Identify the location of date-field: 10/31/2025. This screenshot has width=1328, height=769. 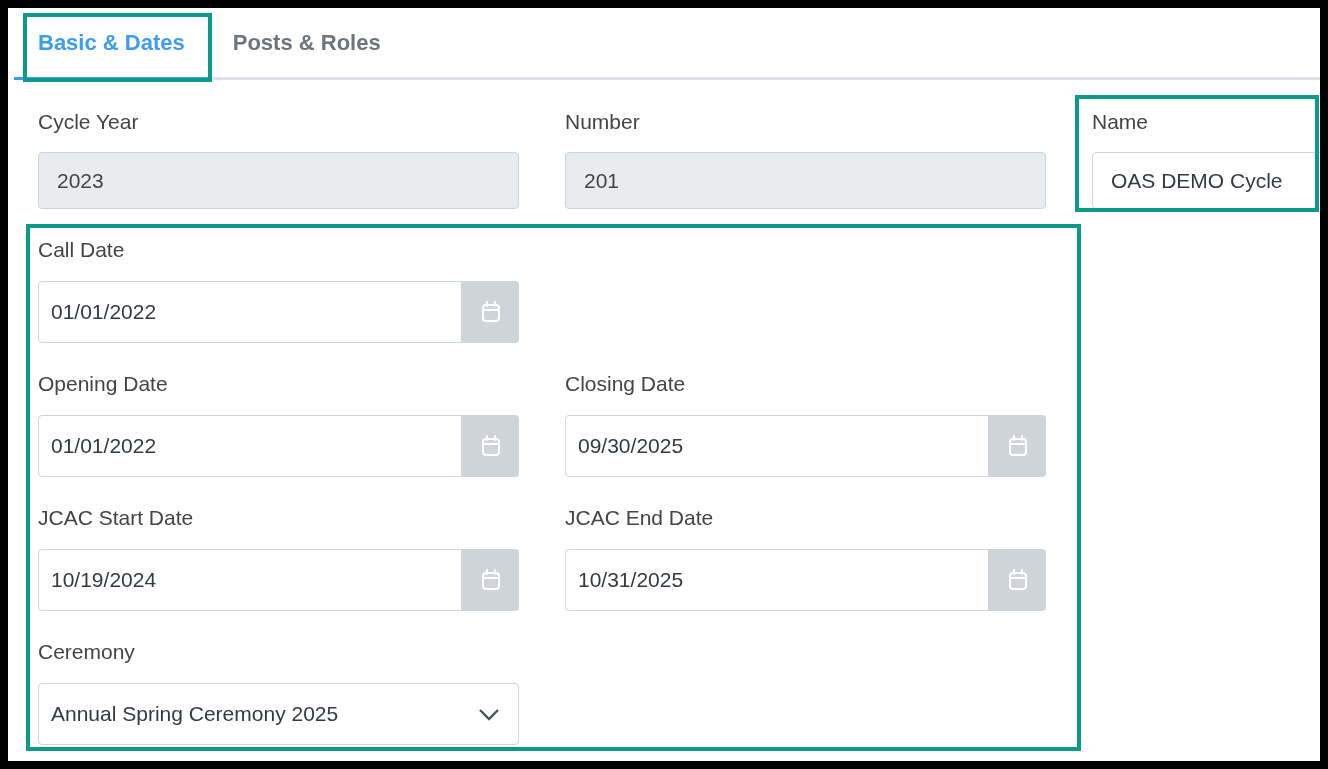
(777, 580).